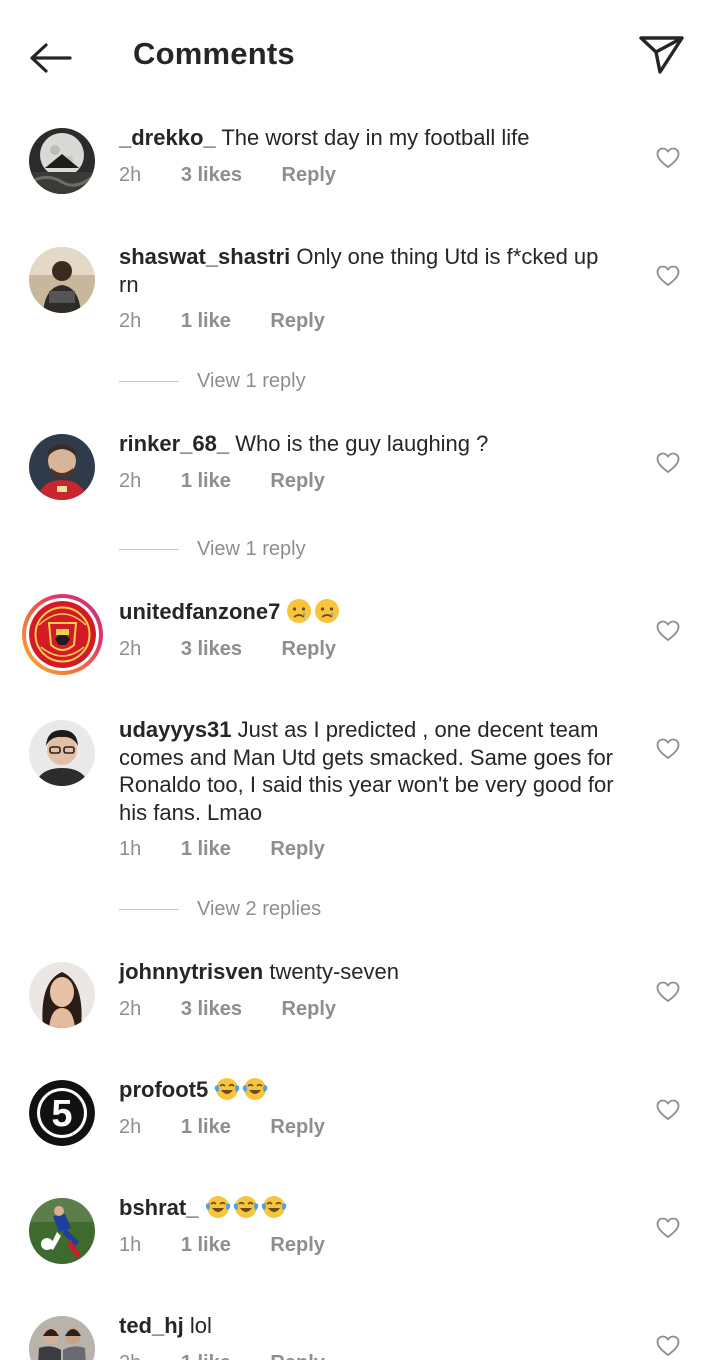  I want to click on avatar-number-label: 5, so click(61, 1114).